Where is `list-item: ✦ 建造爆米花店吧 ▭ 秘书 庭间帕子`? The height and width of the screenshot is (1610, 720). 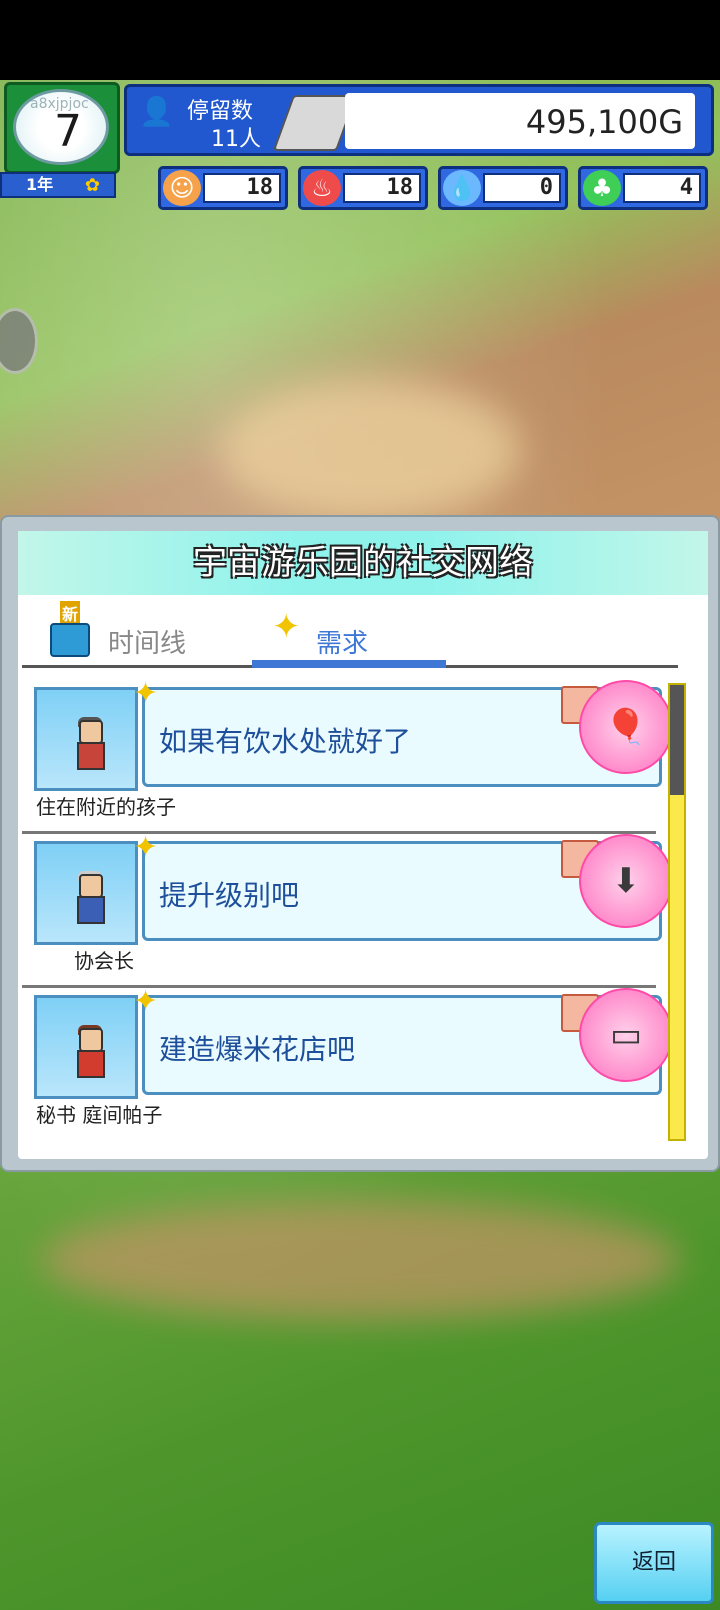 list-item: ✦ 建造爆米花店吧 ▭ 秘书 庭间帕子 is located at coordinates (347, 1060).